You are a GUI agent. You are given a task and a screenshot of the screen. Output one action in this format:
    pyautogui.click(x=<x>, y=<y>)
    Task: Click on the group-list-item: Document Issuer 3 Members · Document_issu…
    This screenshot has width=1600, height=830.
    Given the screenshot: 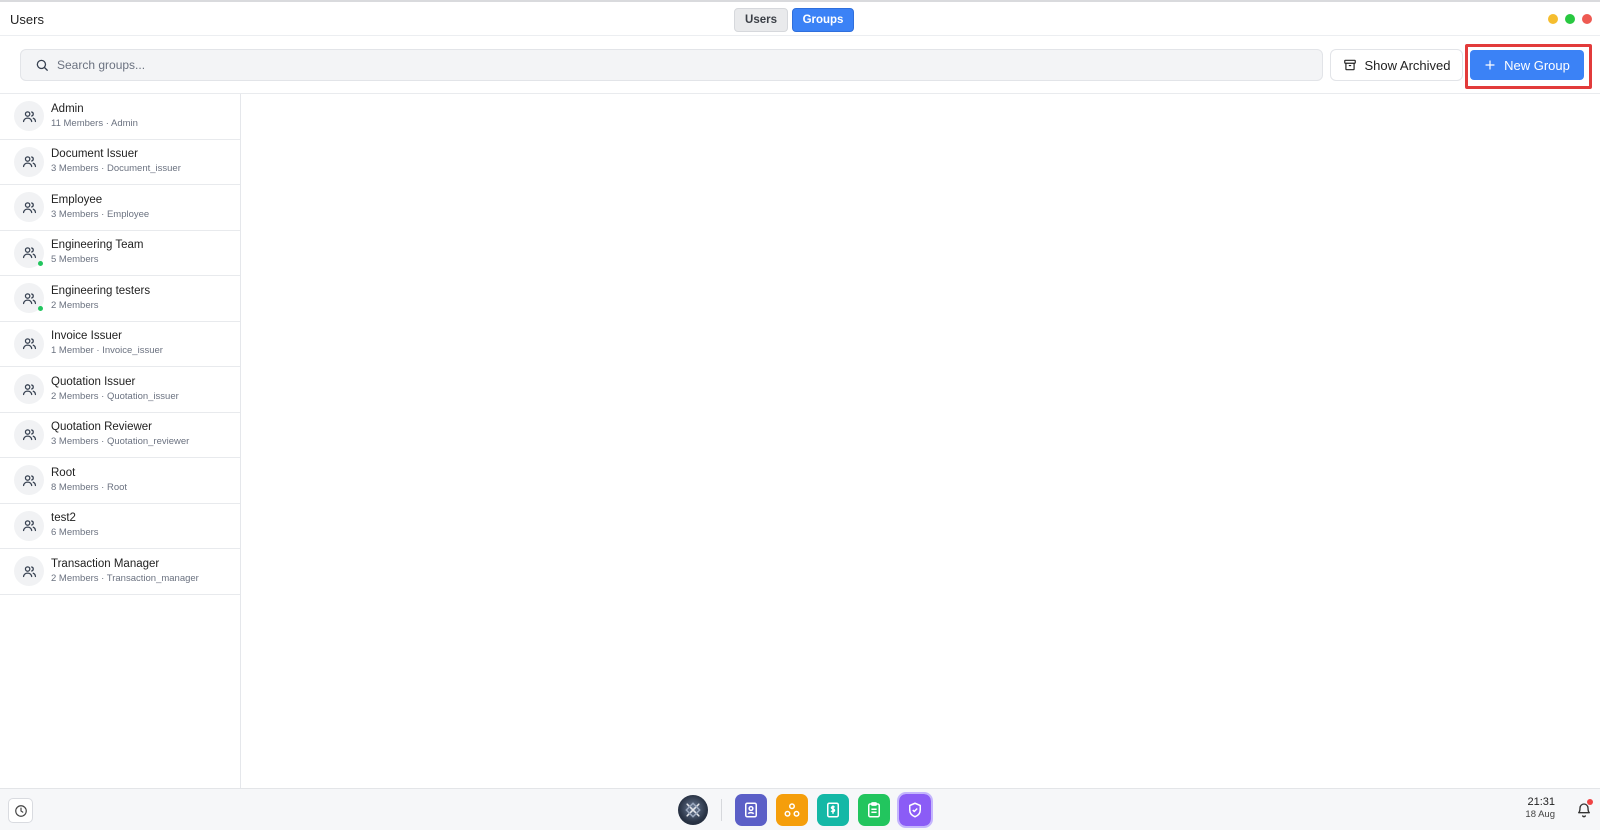 What is the action you would take?
    pyautogui.click(x=120, y=162)
    